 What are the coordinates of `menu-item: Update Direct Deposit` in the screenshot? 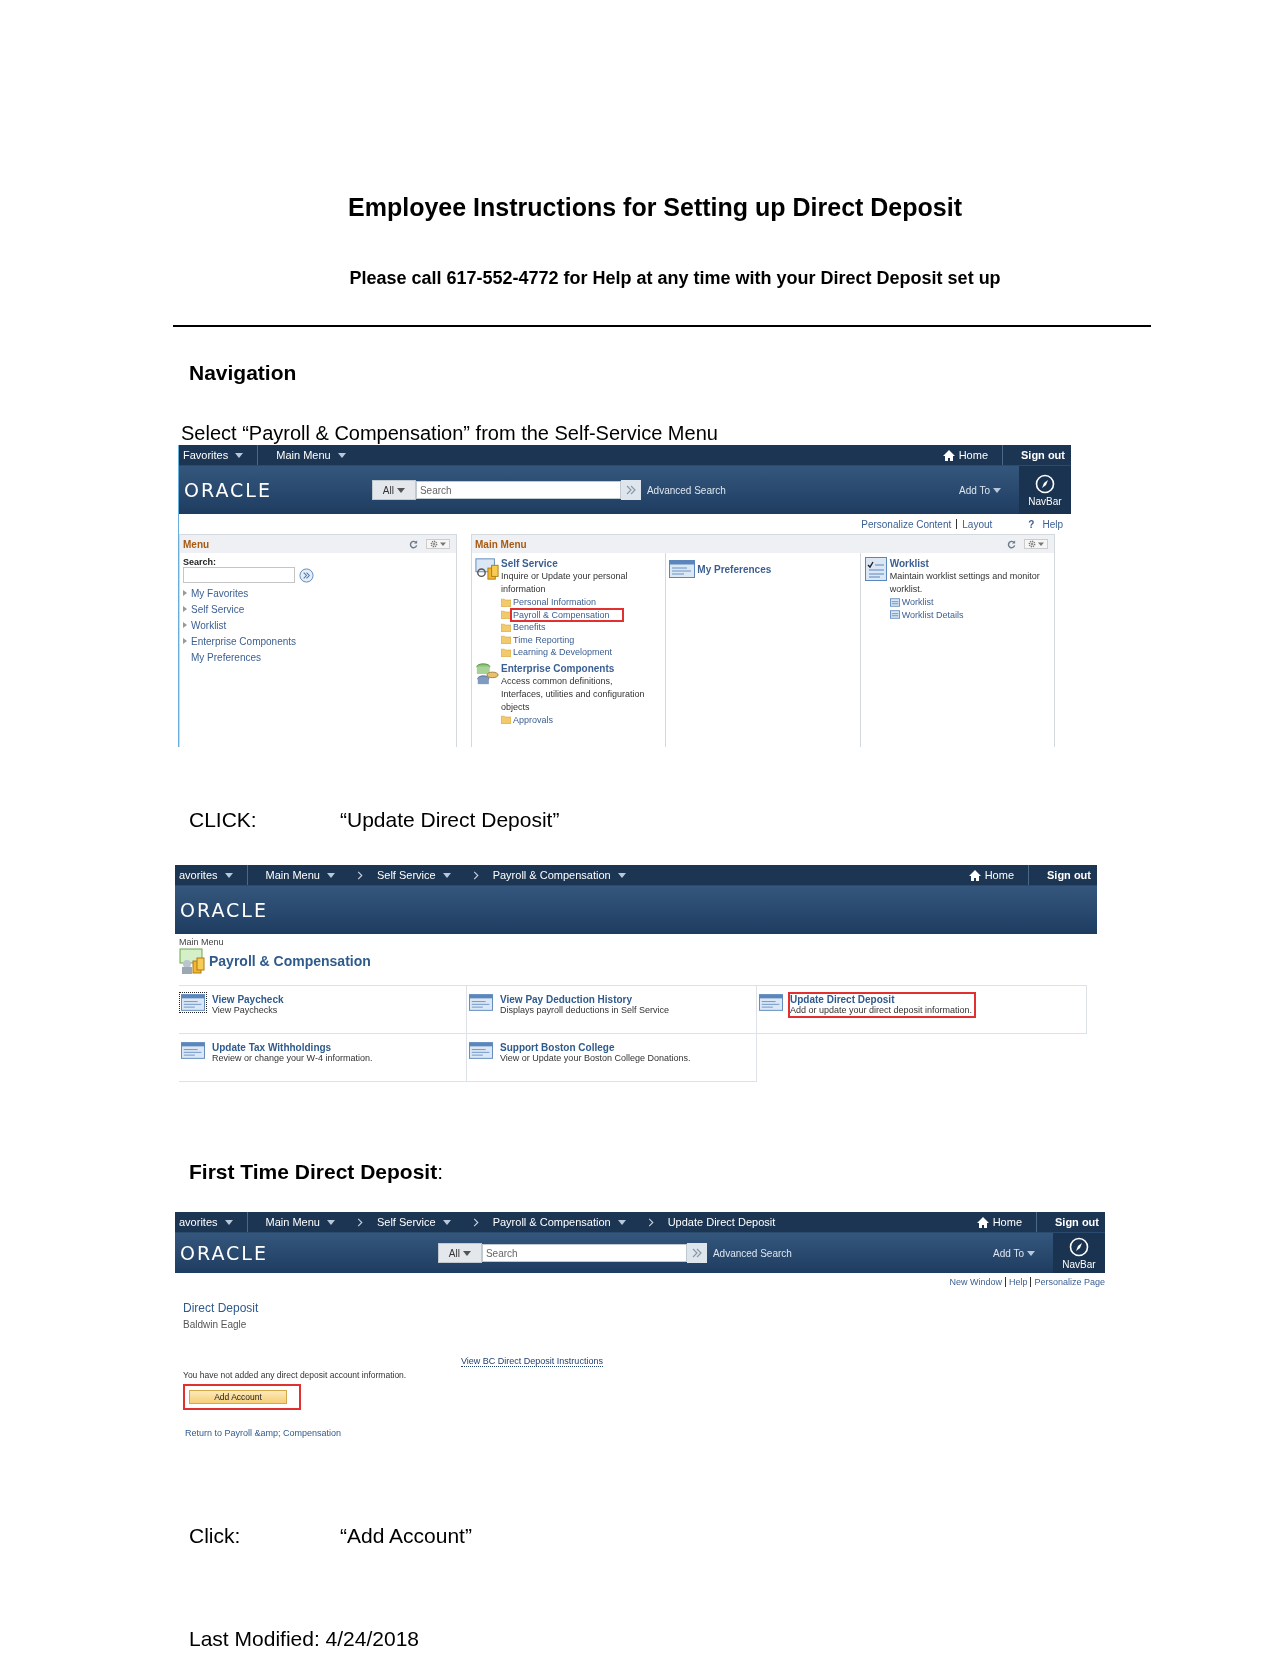 It's located at (721, 1222).